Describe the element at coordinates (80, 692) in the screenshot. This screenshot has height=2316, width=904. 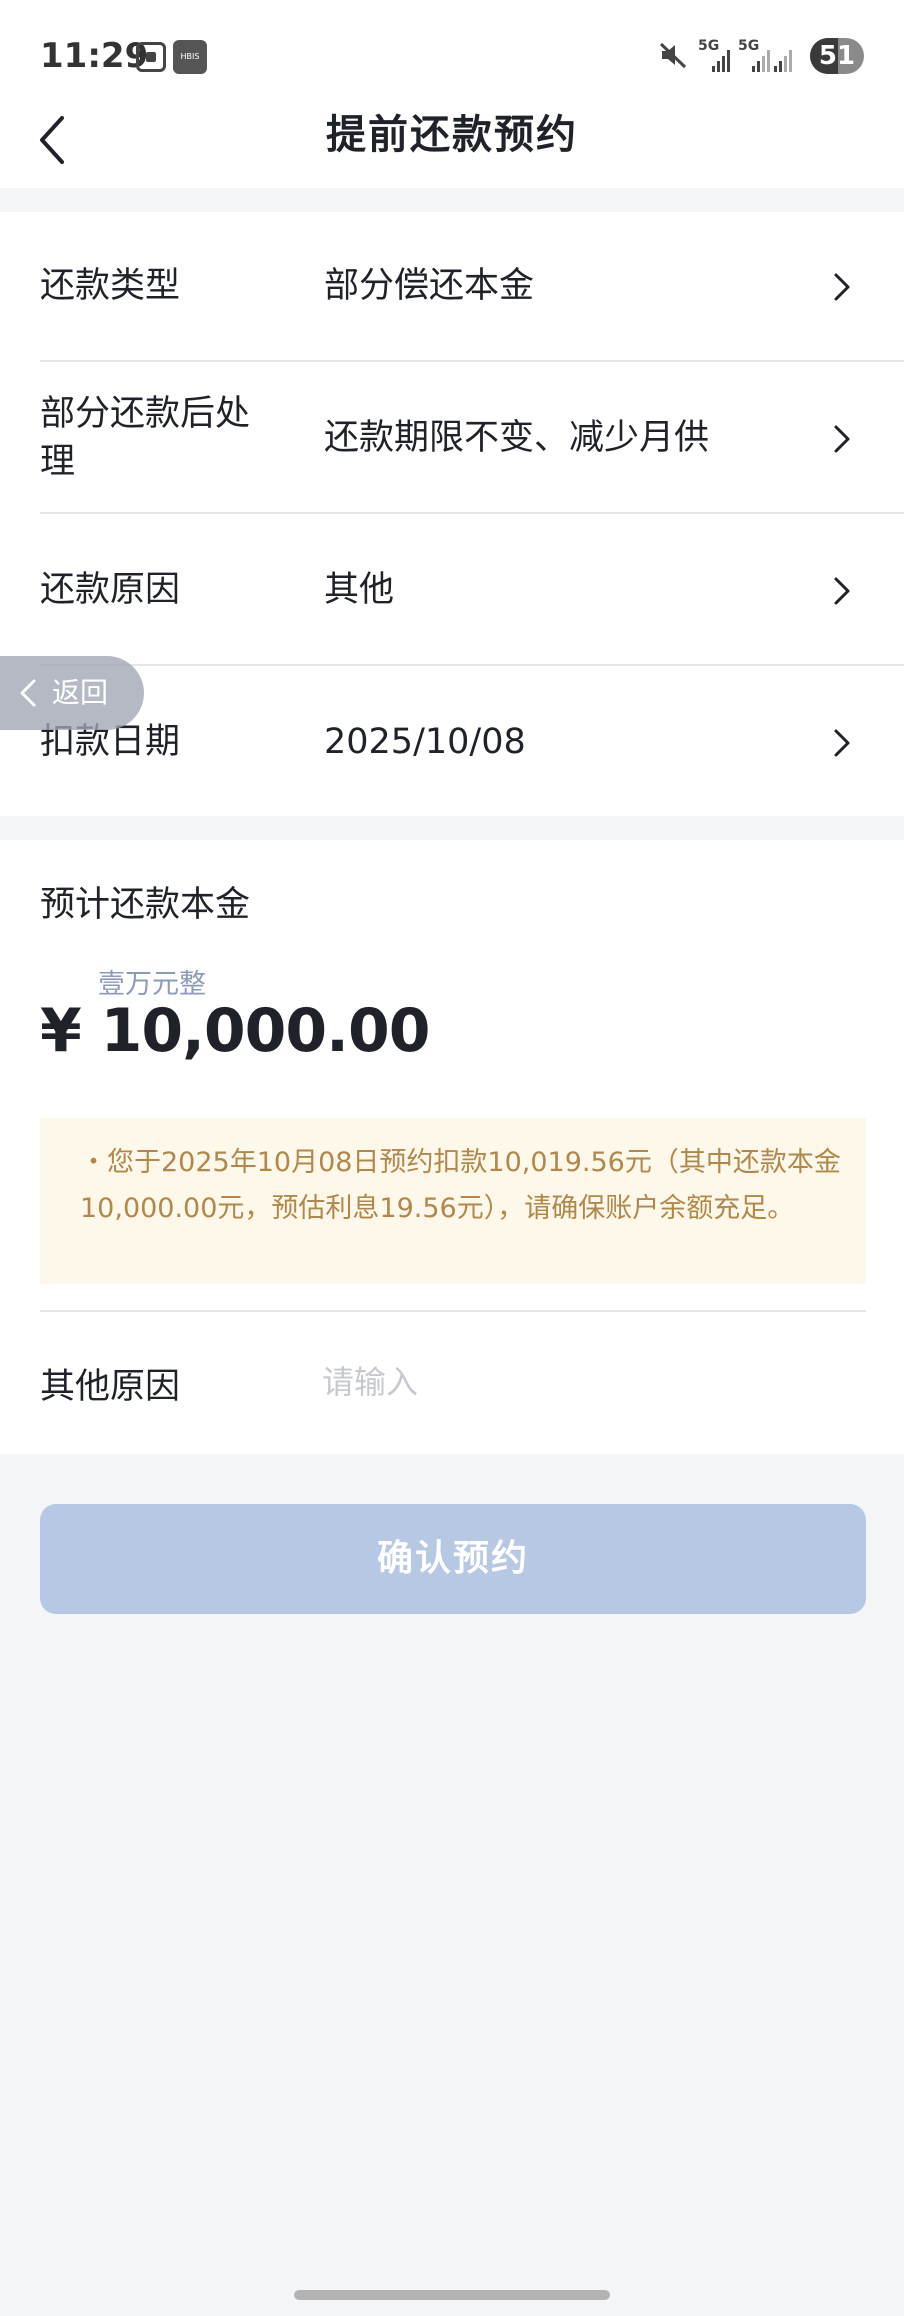
I see `floating-back-label: 返回` at that location.